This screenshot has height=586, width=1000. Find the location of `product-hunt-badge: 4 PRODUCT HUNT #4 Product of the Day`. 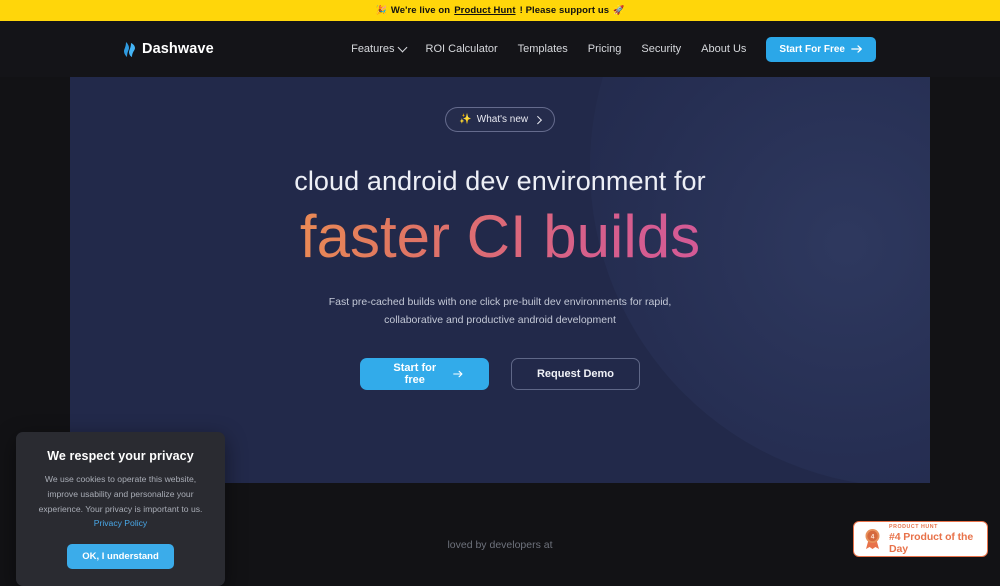

product-hunt-badge: 4 PRODUCT HUNT #4 Product of the Day is located at coordinates (920, 539).